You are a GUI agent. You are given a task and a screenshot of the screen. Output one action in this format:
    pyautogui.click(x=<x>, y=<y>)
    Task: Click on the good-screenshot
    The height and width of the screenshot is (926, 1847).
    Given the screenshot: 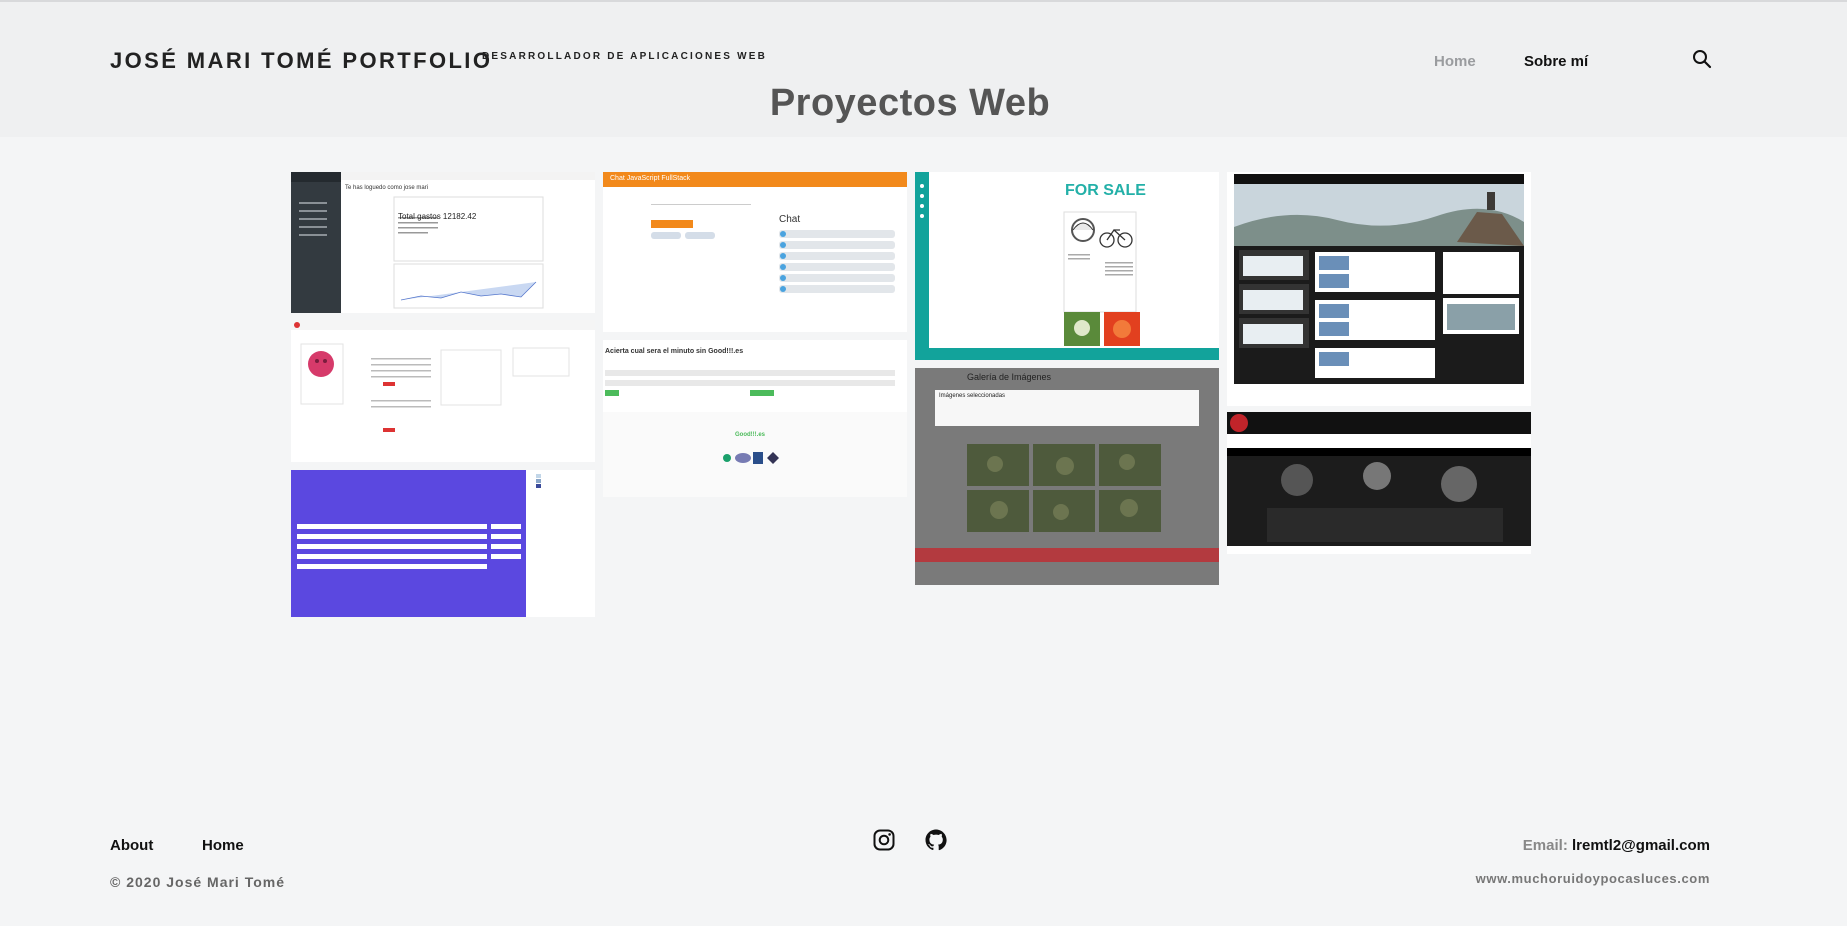 What is the action you would take?
    pyautogui.click(x=755, y=418)
    